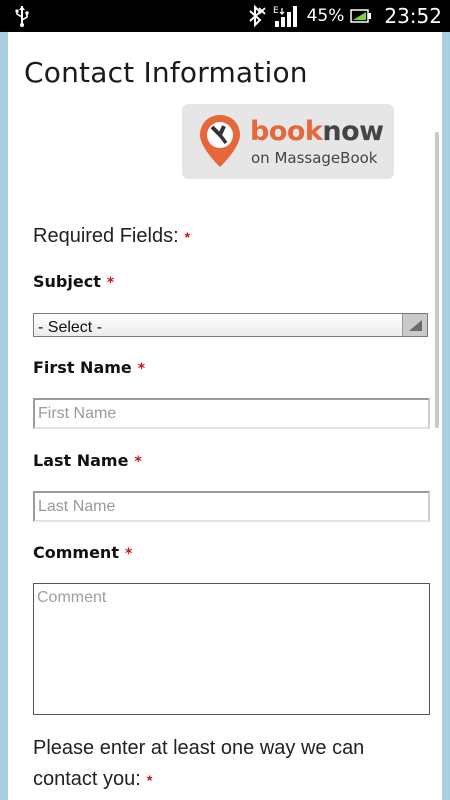  I want to click on page-title: Contact Information, so click(166, 72).